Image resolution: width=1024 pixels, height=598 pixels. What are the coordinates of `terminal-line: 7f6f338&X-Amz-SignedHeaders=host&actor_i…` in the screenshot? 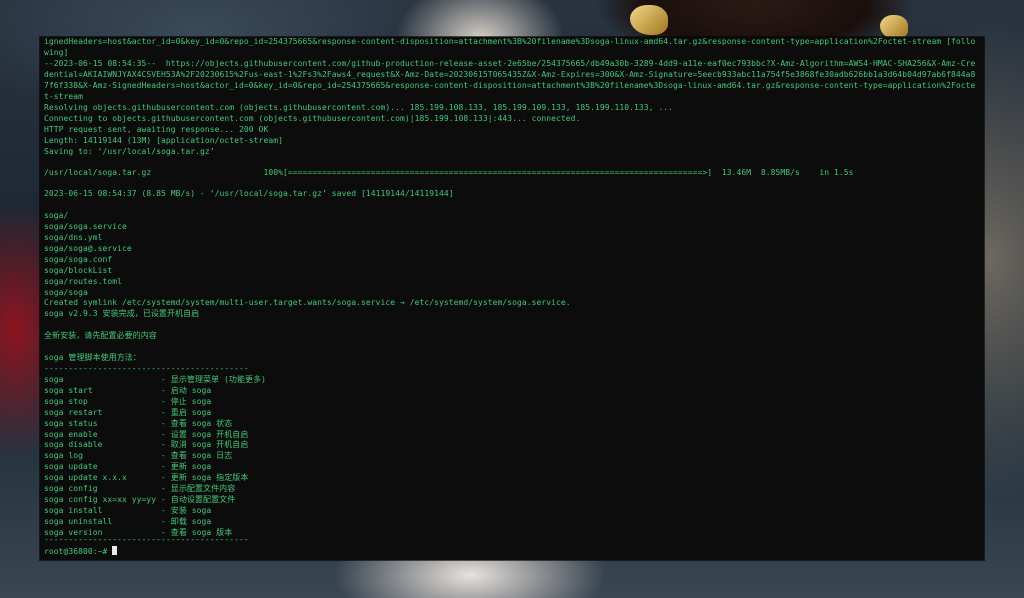 It's located at (510, 85).